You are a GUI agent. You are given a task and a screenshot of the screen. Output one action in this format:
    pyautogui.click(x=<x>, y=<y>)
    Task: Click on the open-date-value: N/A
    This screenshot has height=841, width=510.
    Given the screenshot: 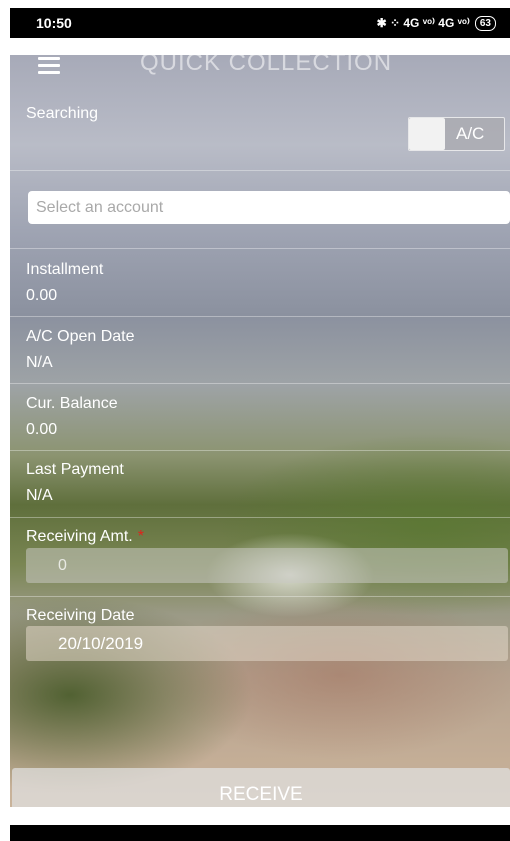 What is the action you would take?
    pyautogui.click(x=39, y=362)
    